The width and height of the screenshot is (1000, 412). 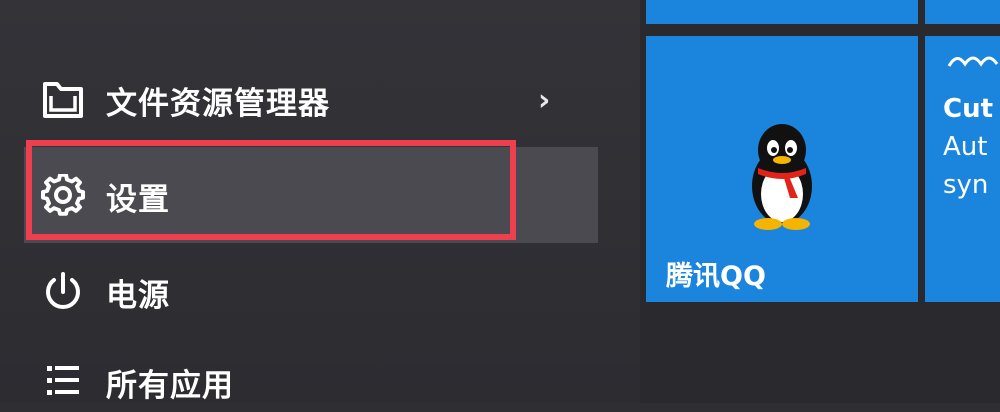 I want to click on gear-icon, so click(x=63, y=196).